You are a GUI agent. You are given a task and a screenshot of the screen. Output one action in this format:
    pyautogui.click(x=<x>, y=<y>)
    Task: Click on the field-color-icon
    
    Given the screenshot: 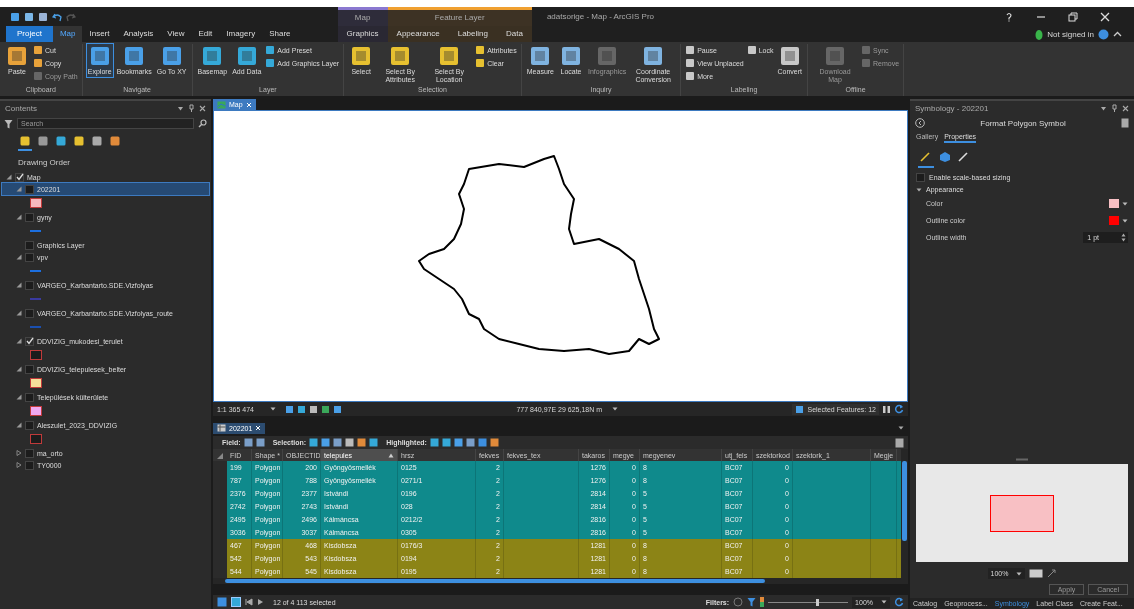 What is the action you would take?
    pyautogui.click(x=762, y=602)
    